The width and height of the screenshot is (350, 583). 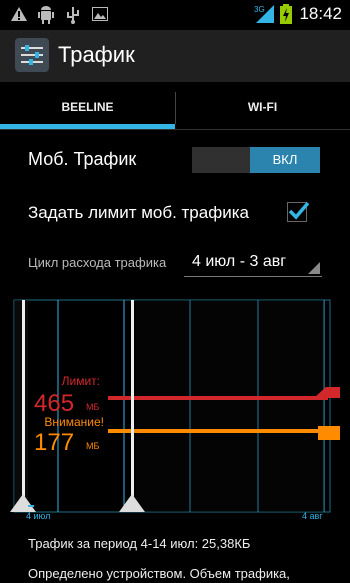 I want to click on start-sweep-line, so click(x=23, y=406).